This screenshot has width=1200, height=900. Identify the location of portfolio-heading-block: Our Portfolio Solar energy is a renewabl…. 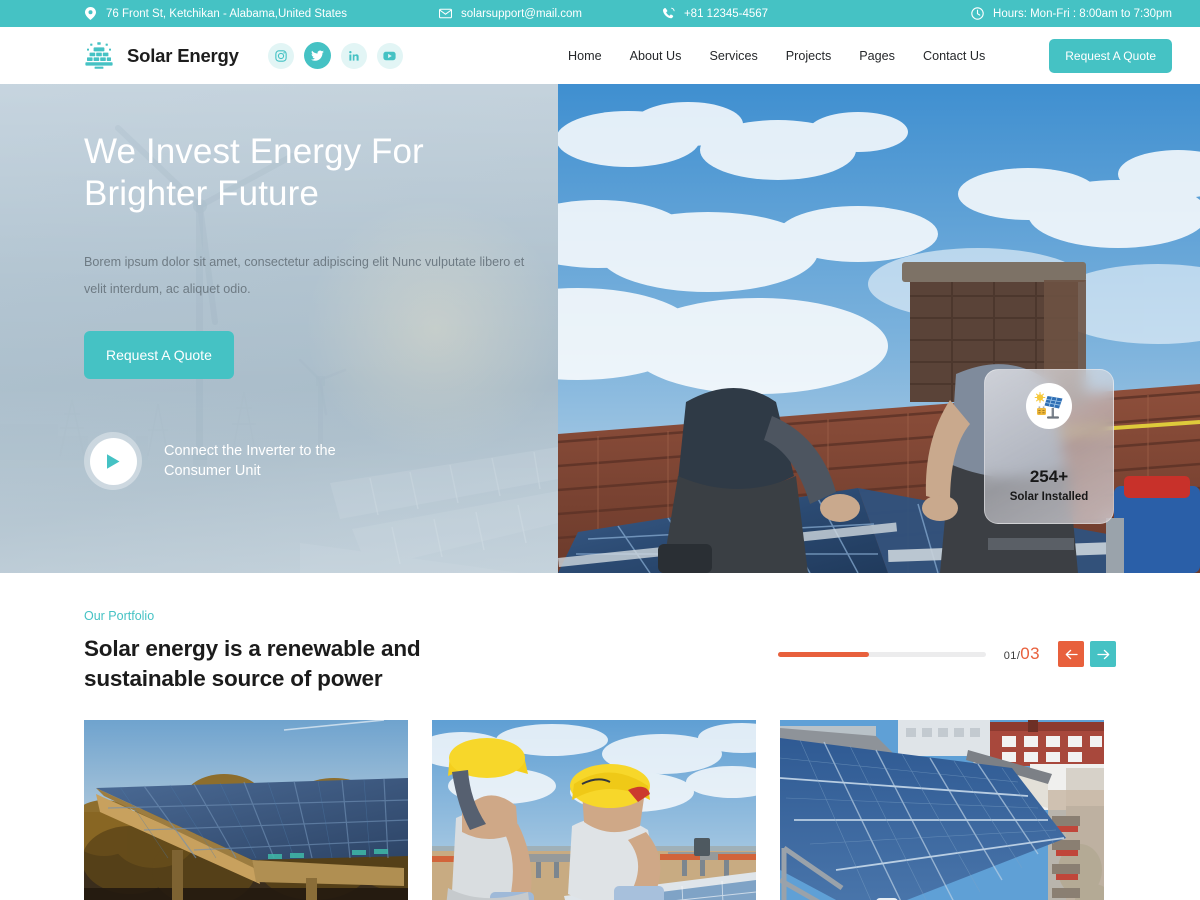
(264, 652).